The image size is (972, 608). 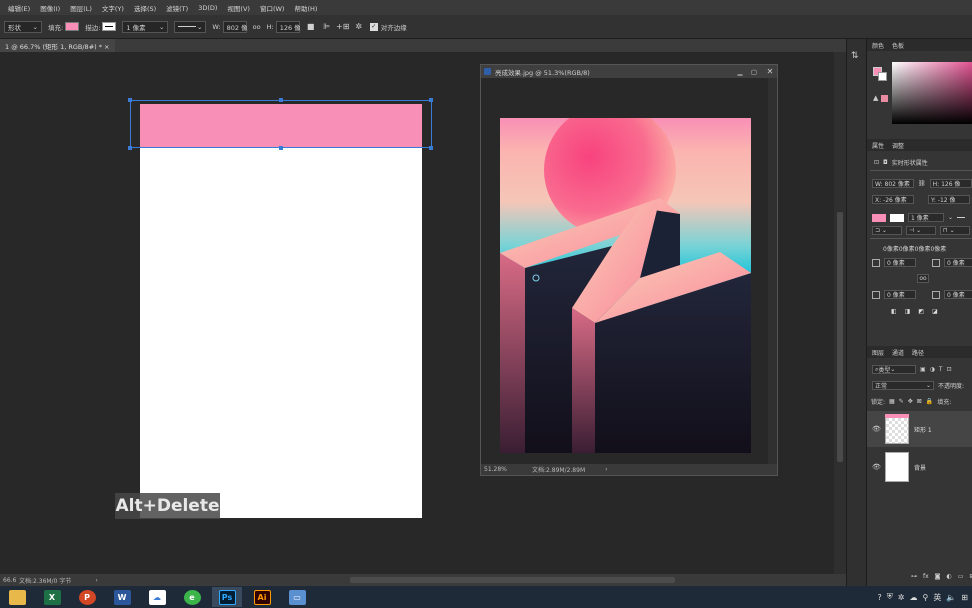 I want to click on layer-name: 矩形 1, so click(x=923, y=429).